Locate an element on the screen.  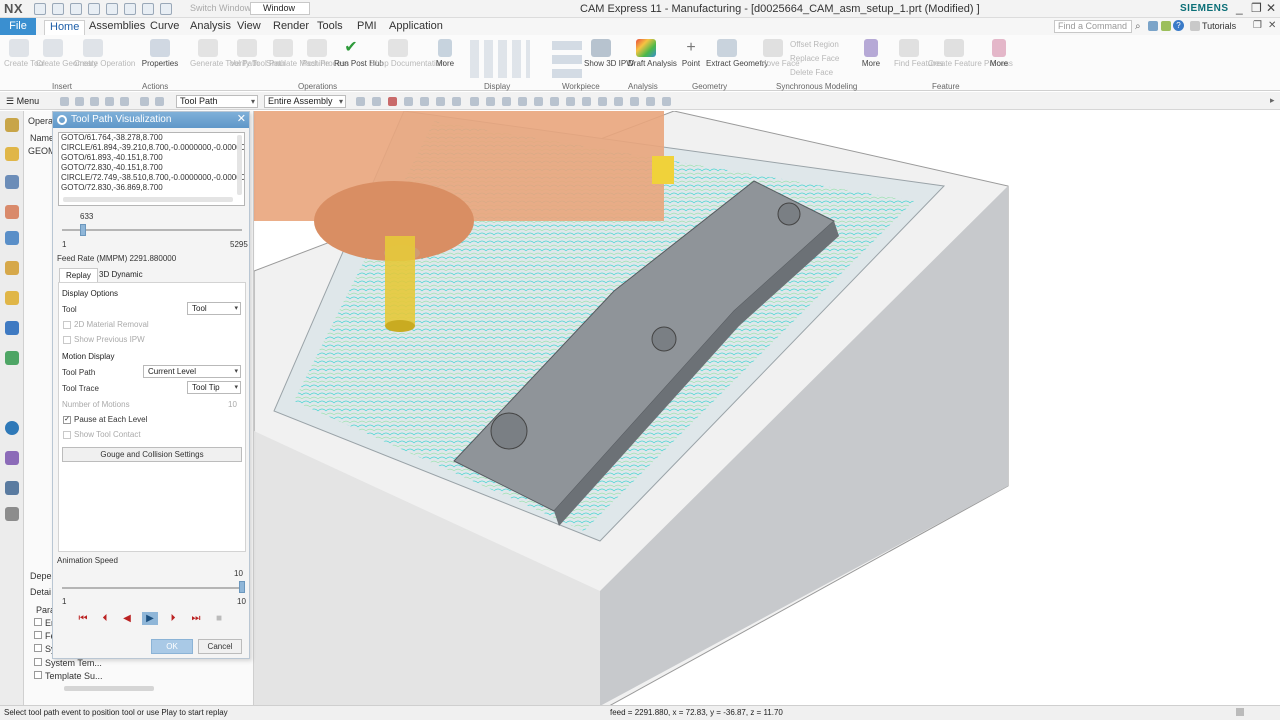
process-studio-icon is located at coordinates (12, 488).